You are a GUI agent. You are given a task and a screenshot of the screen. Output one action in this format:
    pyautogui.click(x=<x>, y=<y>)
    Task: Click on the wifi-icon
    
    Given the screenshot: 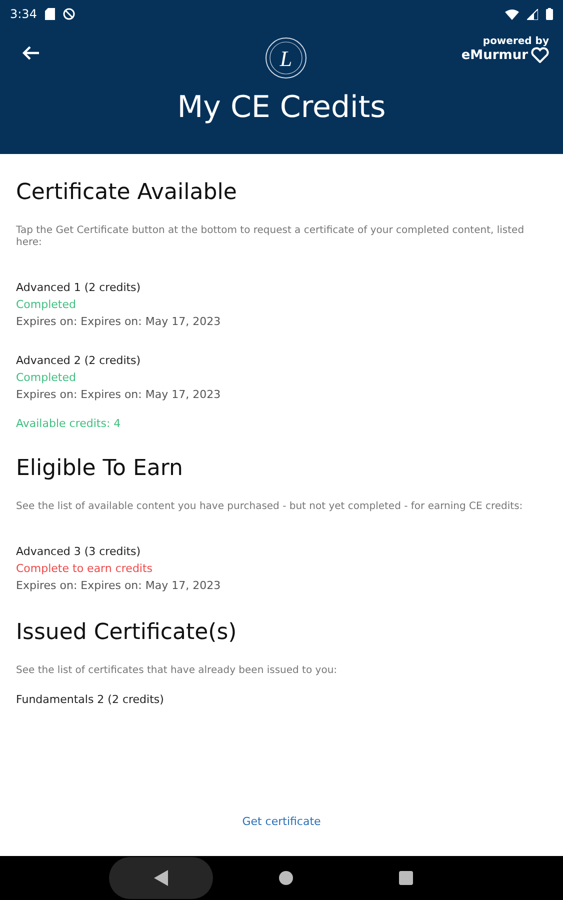 What is the action you would take?
    pyautogui.click(x=512, y=14)
    